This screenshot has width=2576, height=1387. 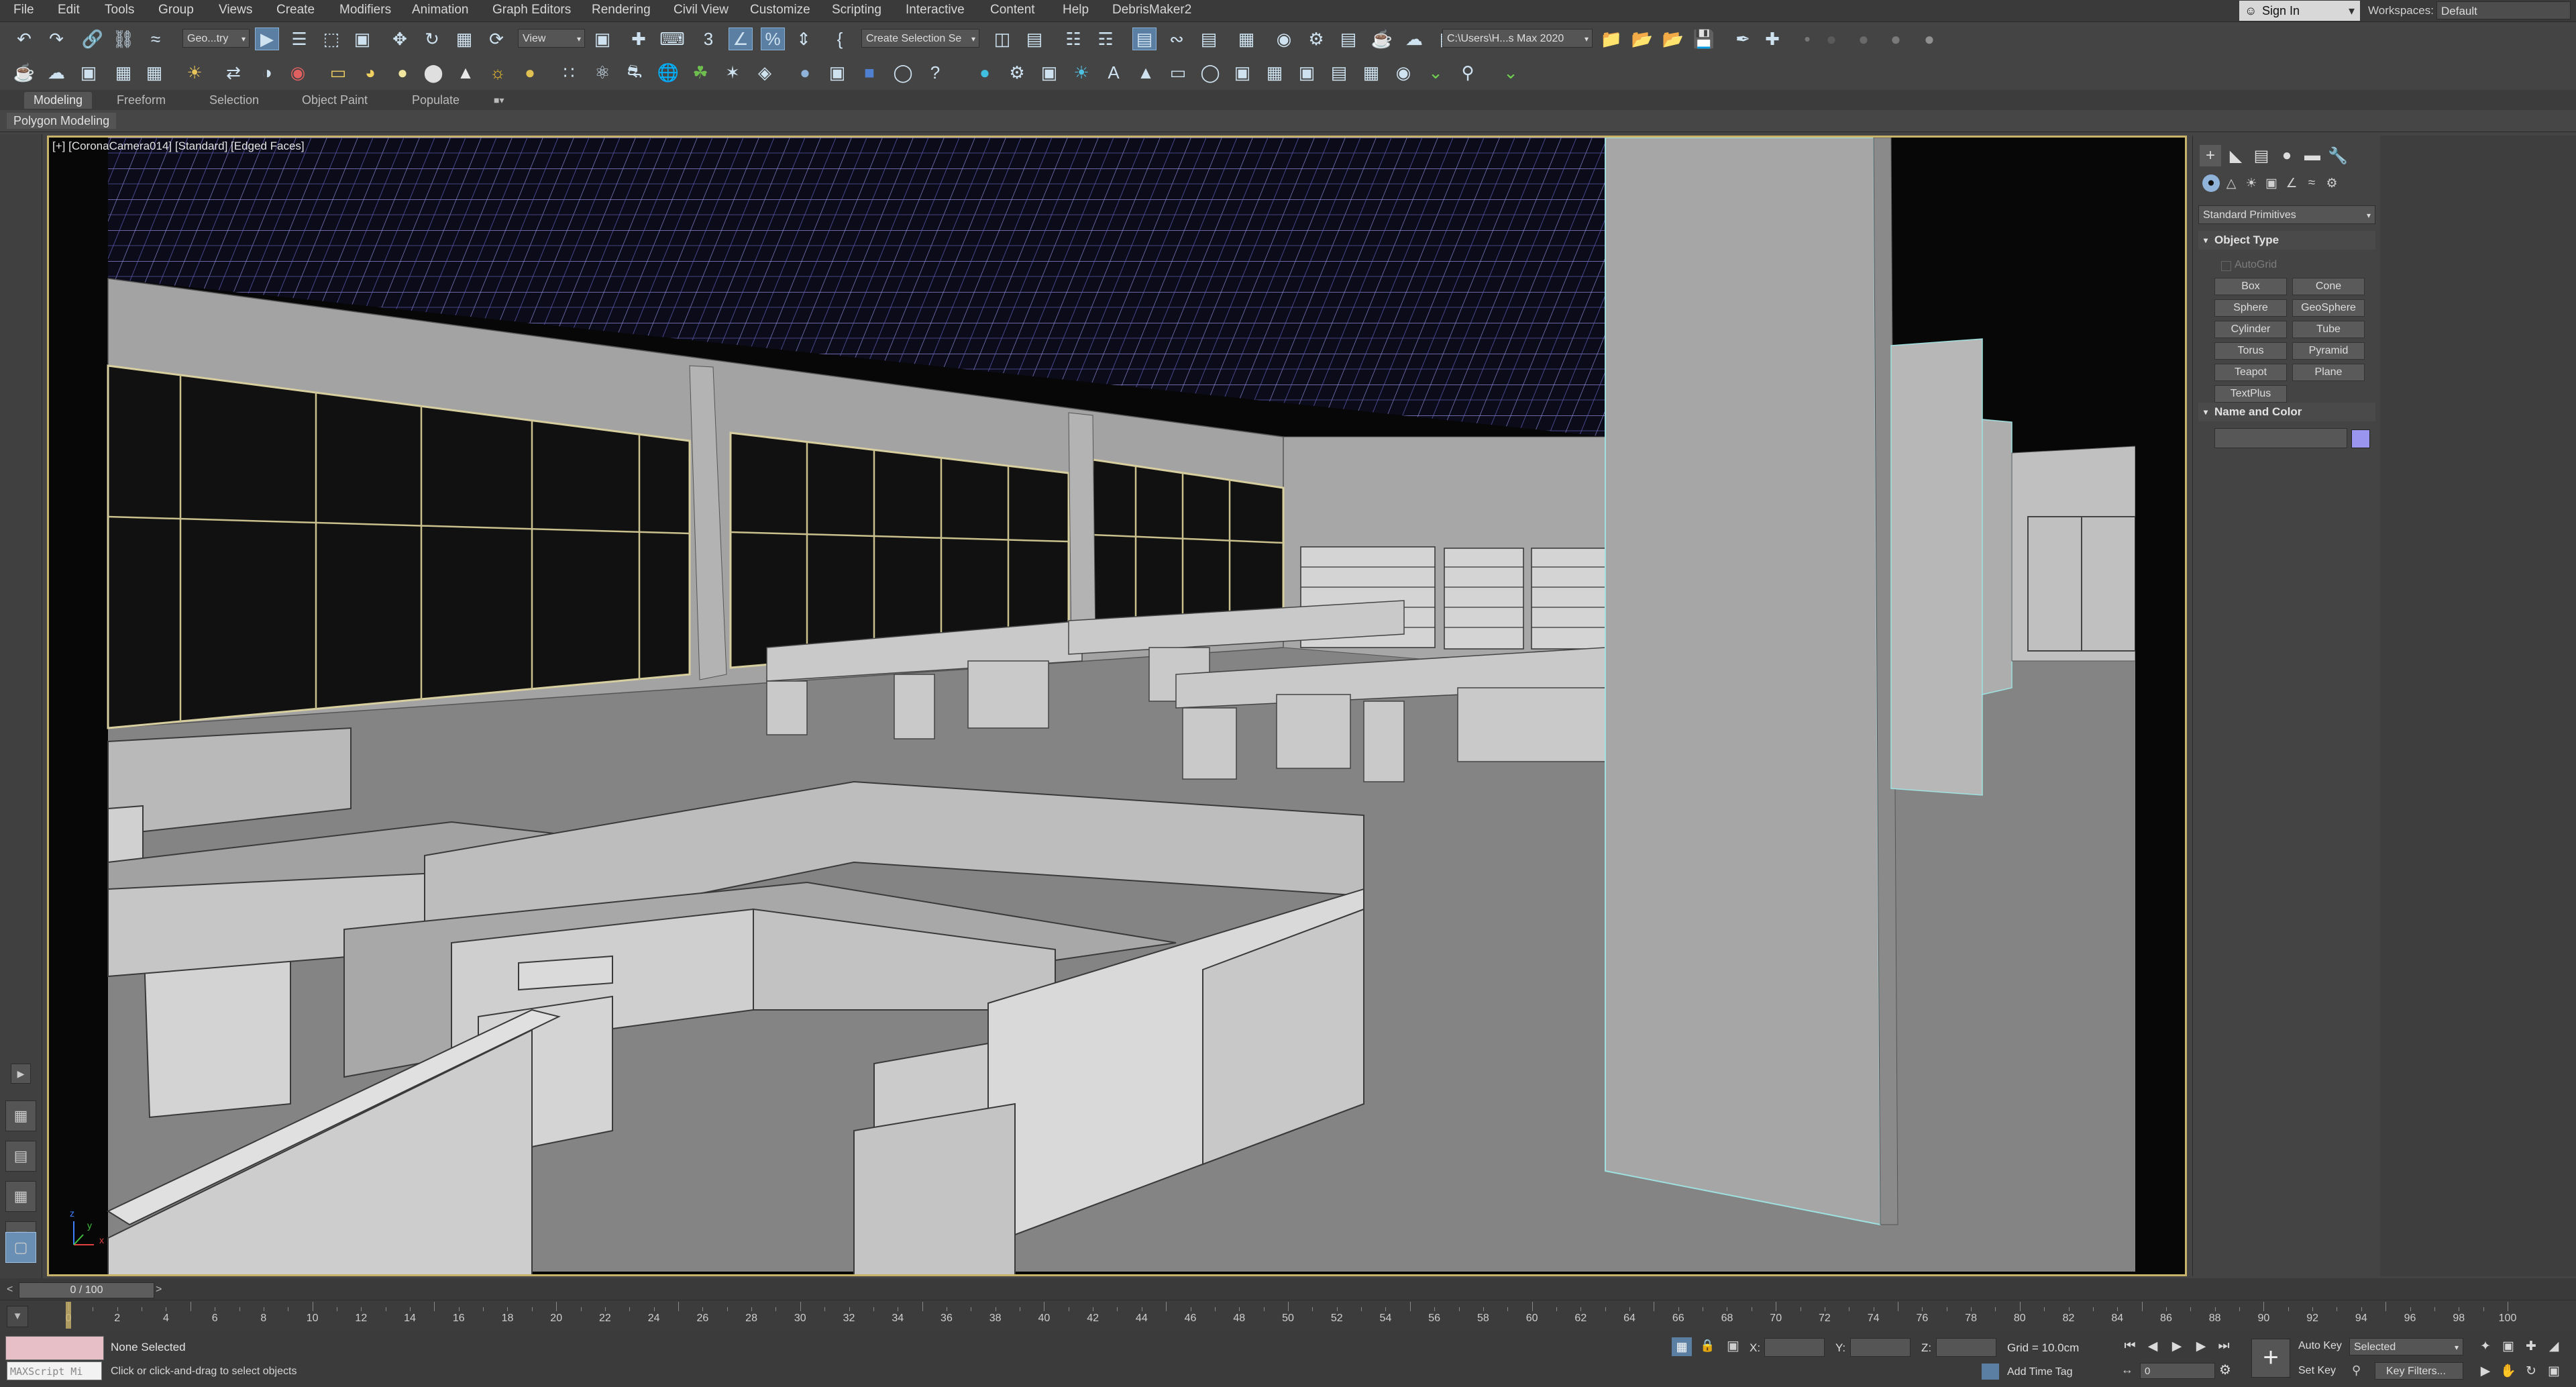 What do you see at coordinates (2201, 1346) in the screenshot?
I see `next-frame-icon: ▶` at bounding box center [2201, 1346].